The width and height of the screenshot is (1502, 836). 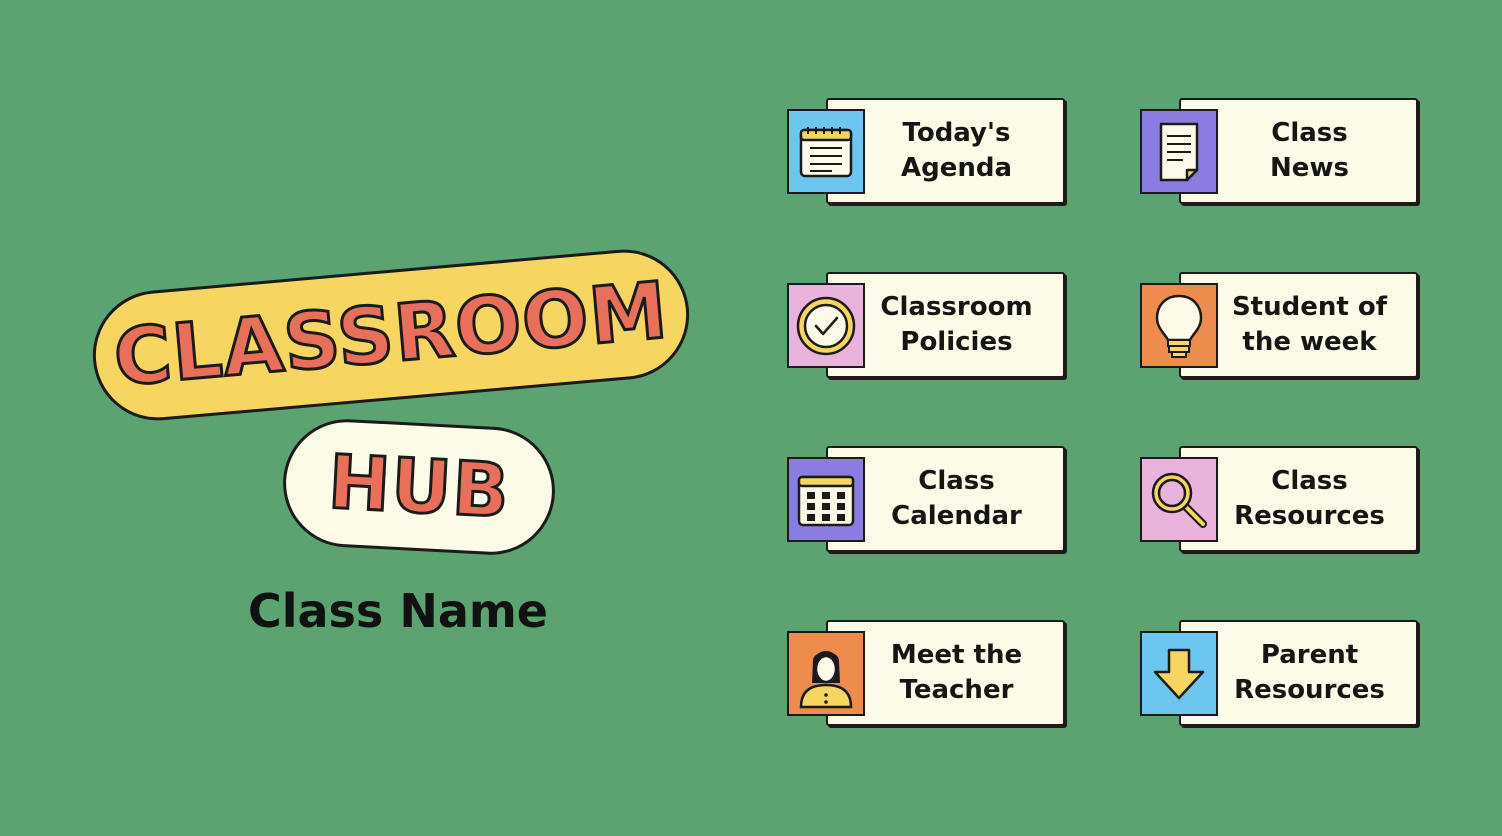 What do you see at coordinates (826, 499) in the screenshot?
I see `calendar-icon` at bounding box center [826, 499].